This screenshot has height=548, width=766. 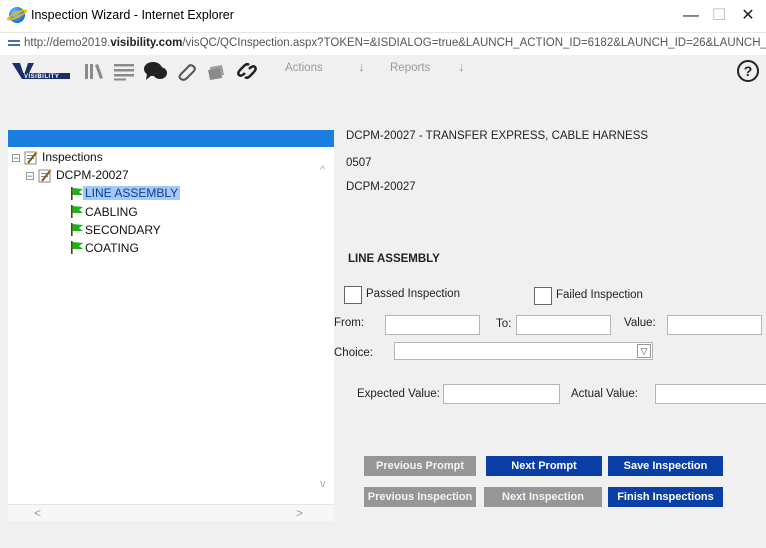 What do you see at coordinates (504, 324) in the screenshot?
I see `to-label: To:` at bounding box center [504, 324].